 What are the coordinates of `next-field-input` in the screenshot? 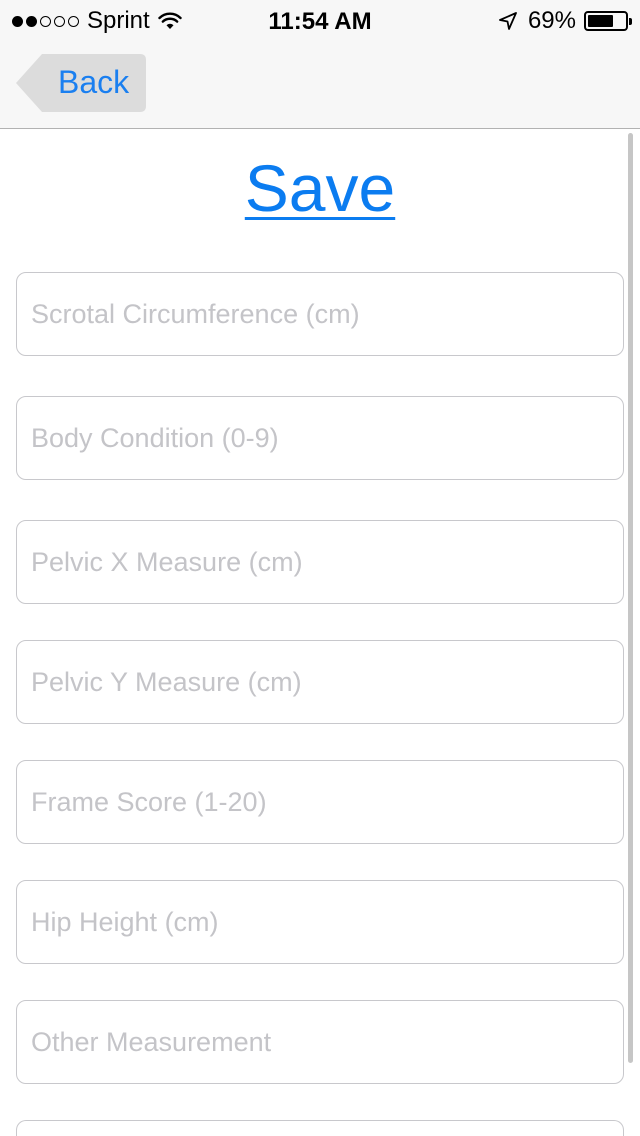 It's located at (320, 1128).